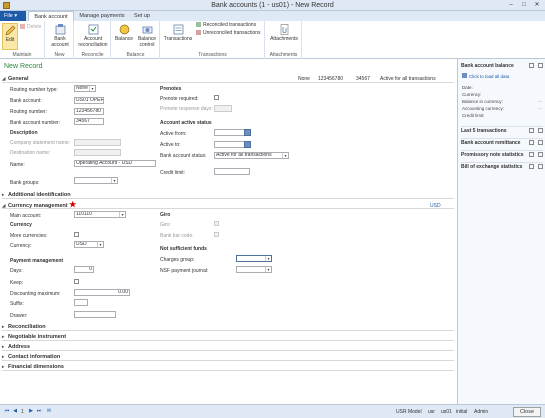 The image size is (545, 418). Describe the element at coordinates (537, 5) in the screenshot. I see `close-icon: ✕` at that location.